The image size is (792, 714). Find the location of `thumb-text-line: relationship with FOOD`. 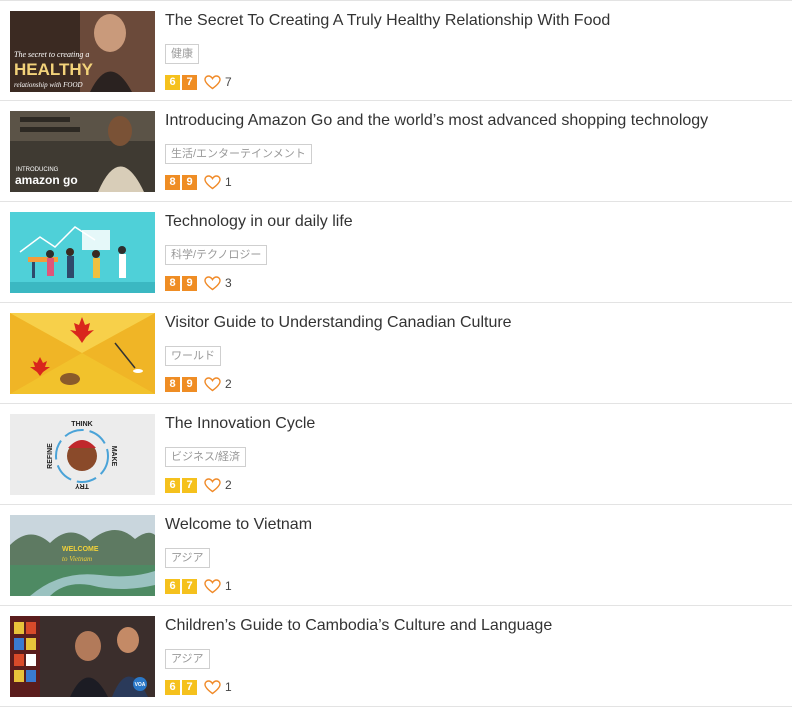

thumb-text-line: relationship with FOOD is located at coordinates (48, 85).